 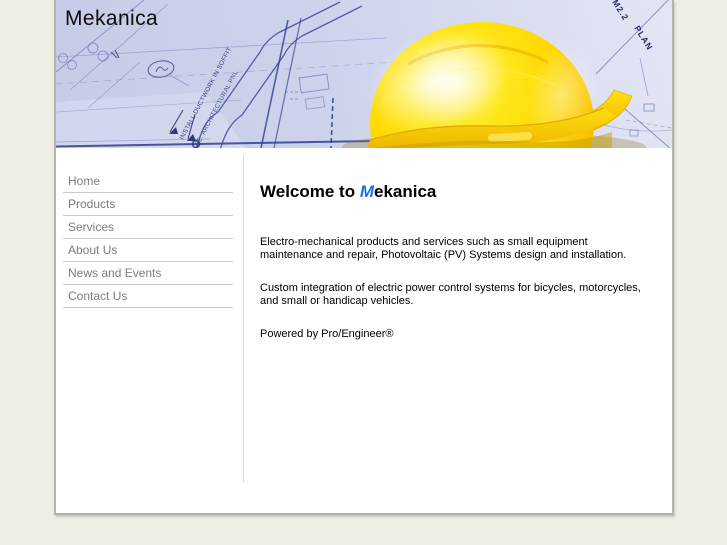 What do you see at coordinates (327, 334) in the screenshot?
I see `powered-by-text: Powered by Pro/Engineer®` at bounding box center [327, 334].